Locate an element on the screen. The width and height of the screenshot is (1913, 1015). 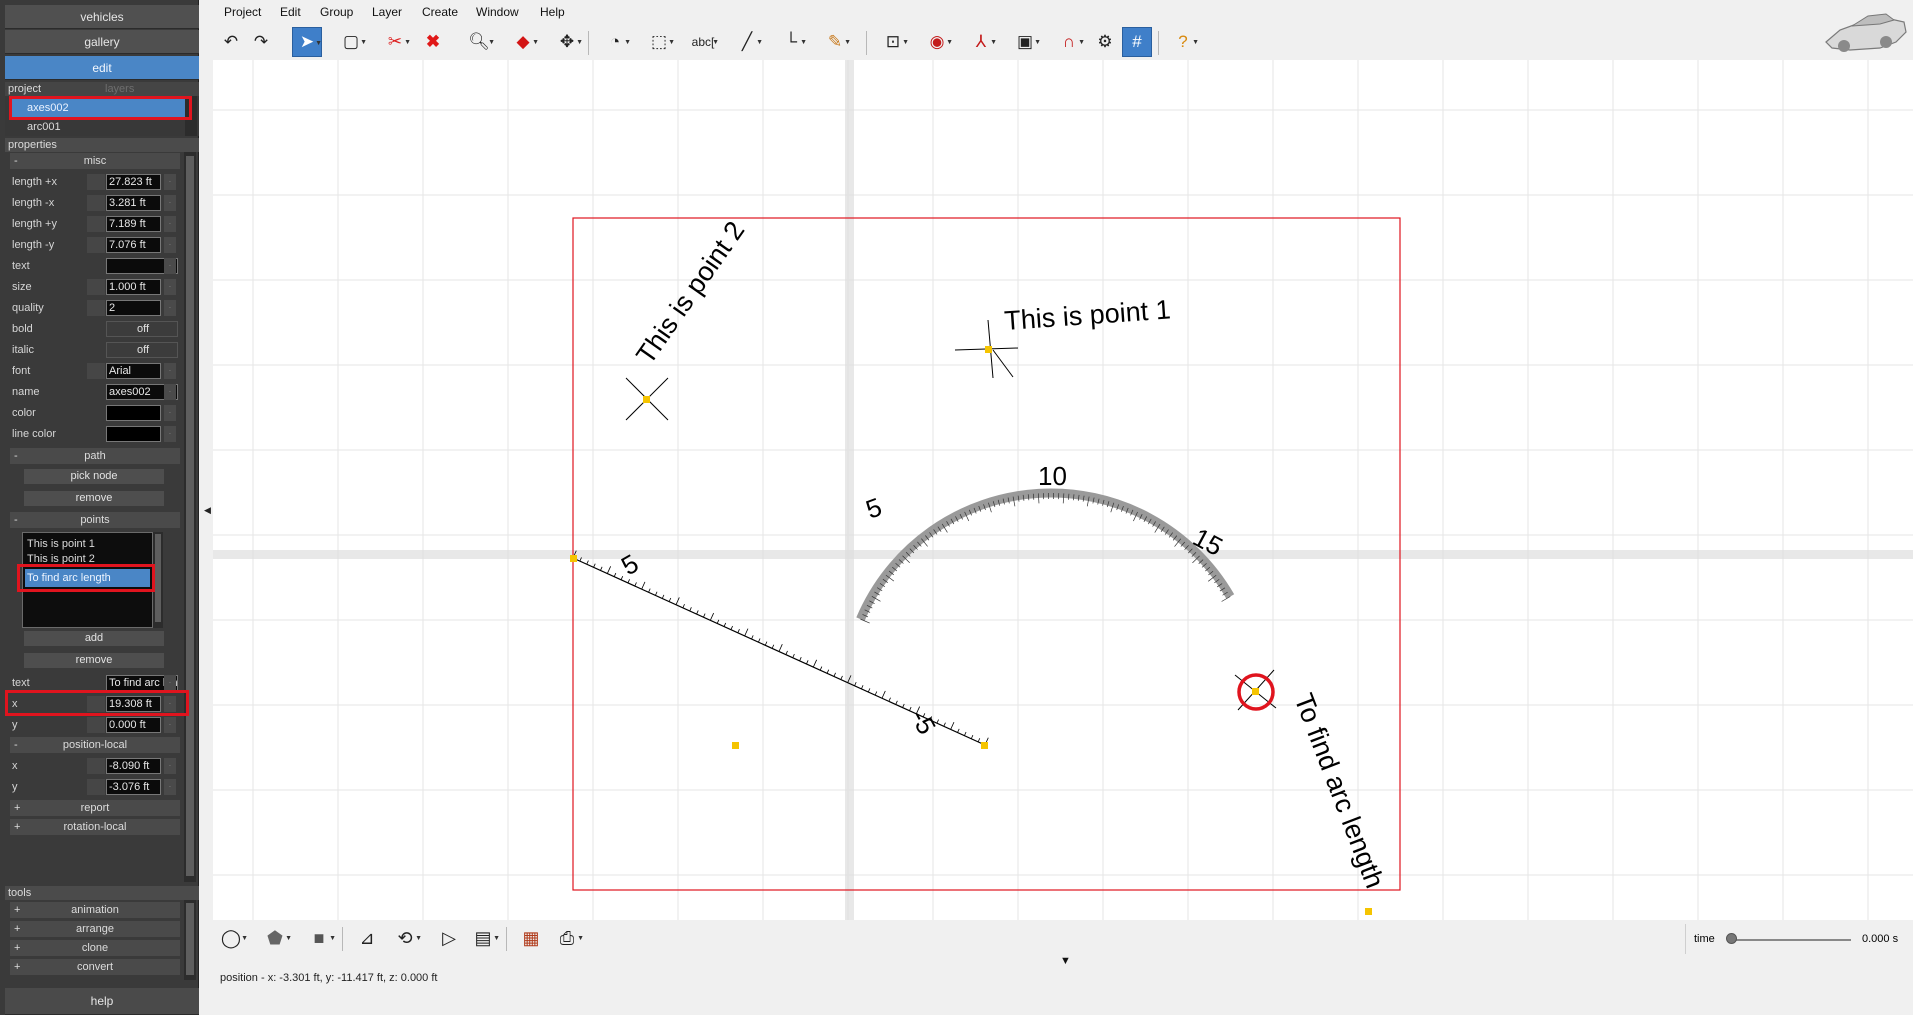
fill-box-icon: ■ ▼ is located at coordinates (320, 938).